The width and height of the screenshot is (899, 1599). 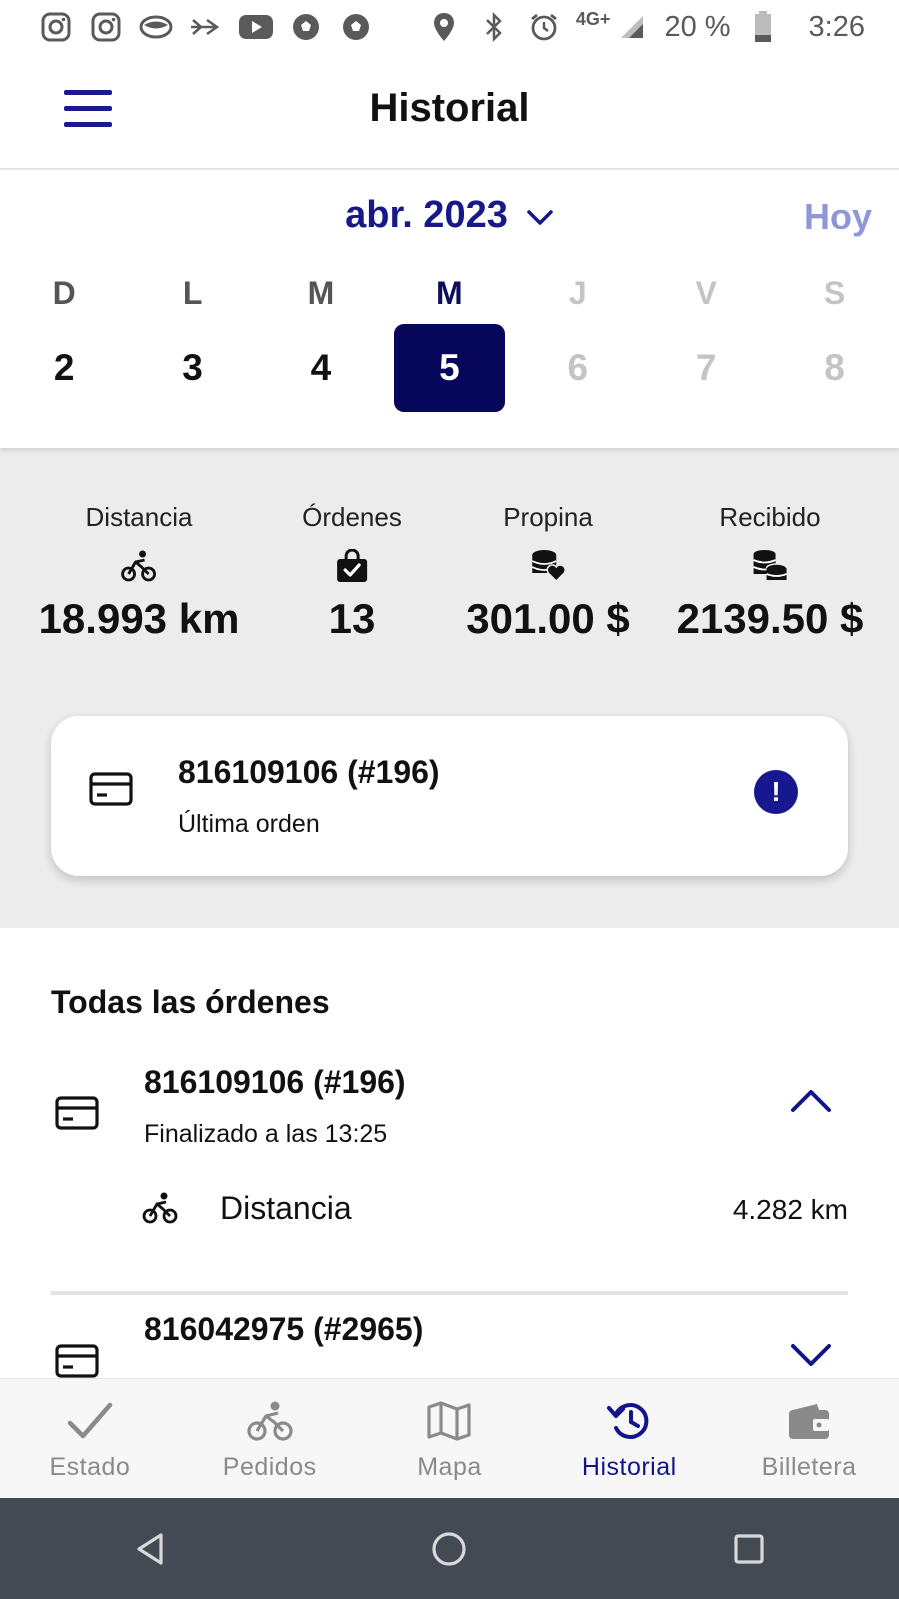 What do you see at coordinates (544, 27) in the screenshot?
I see `alarm-icon` at bounding box center [544, 27].